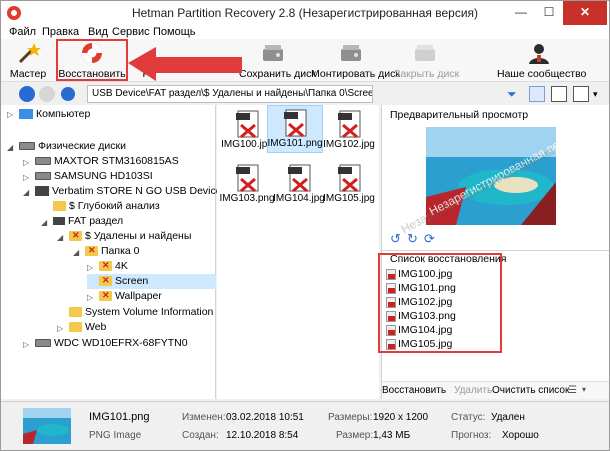 This screenshot has width=610, height=451. Describe the element at coordinates (114, 206) in the screenshot. I see `tree-label-deep: $ Глубокий анализ` at that location.